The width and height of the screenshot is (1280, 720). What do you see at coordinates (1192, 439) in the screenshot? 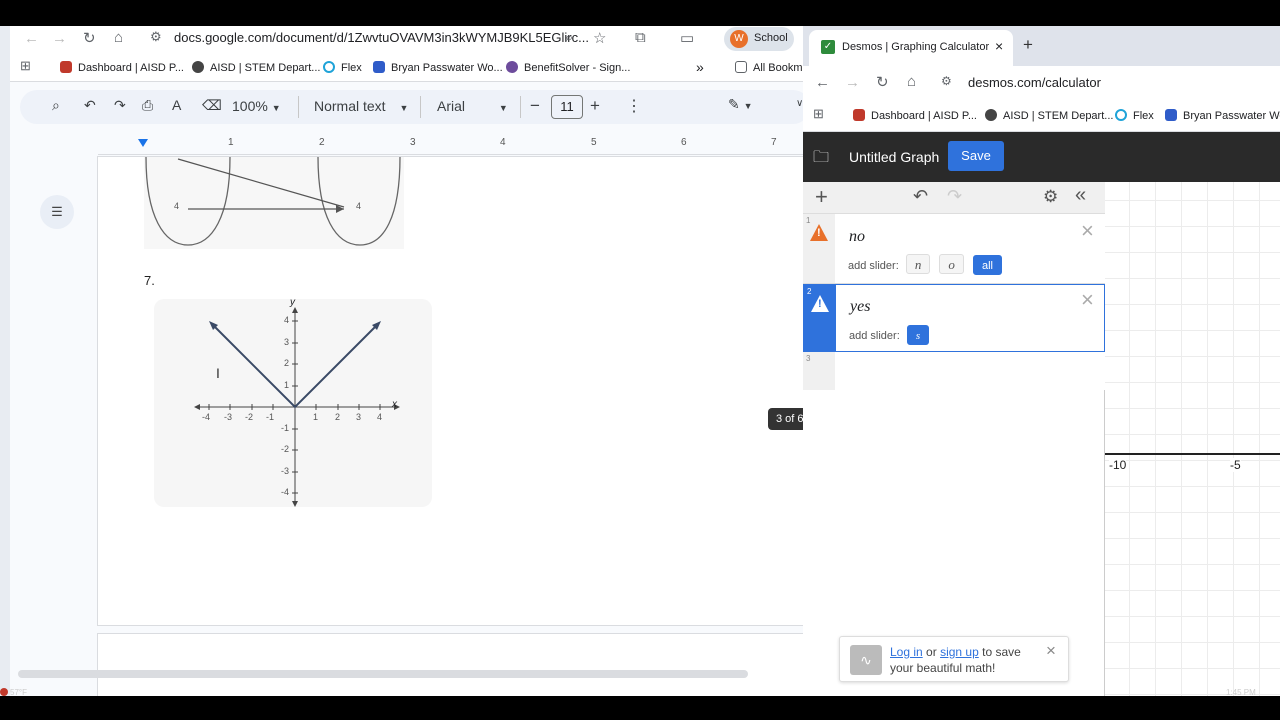
I see `graph-paper: -10 -5` at bounding box center [1192, 439].